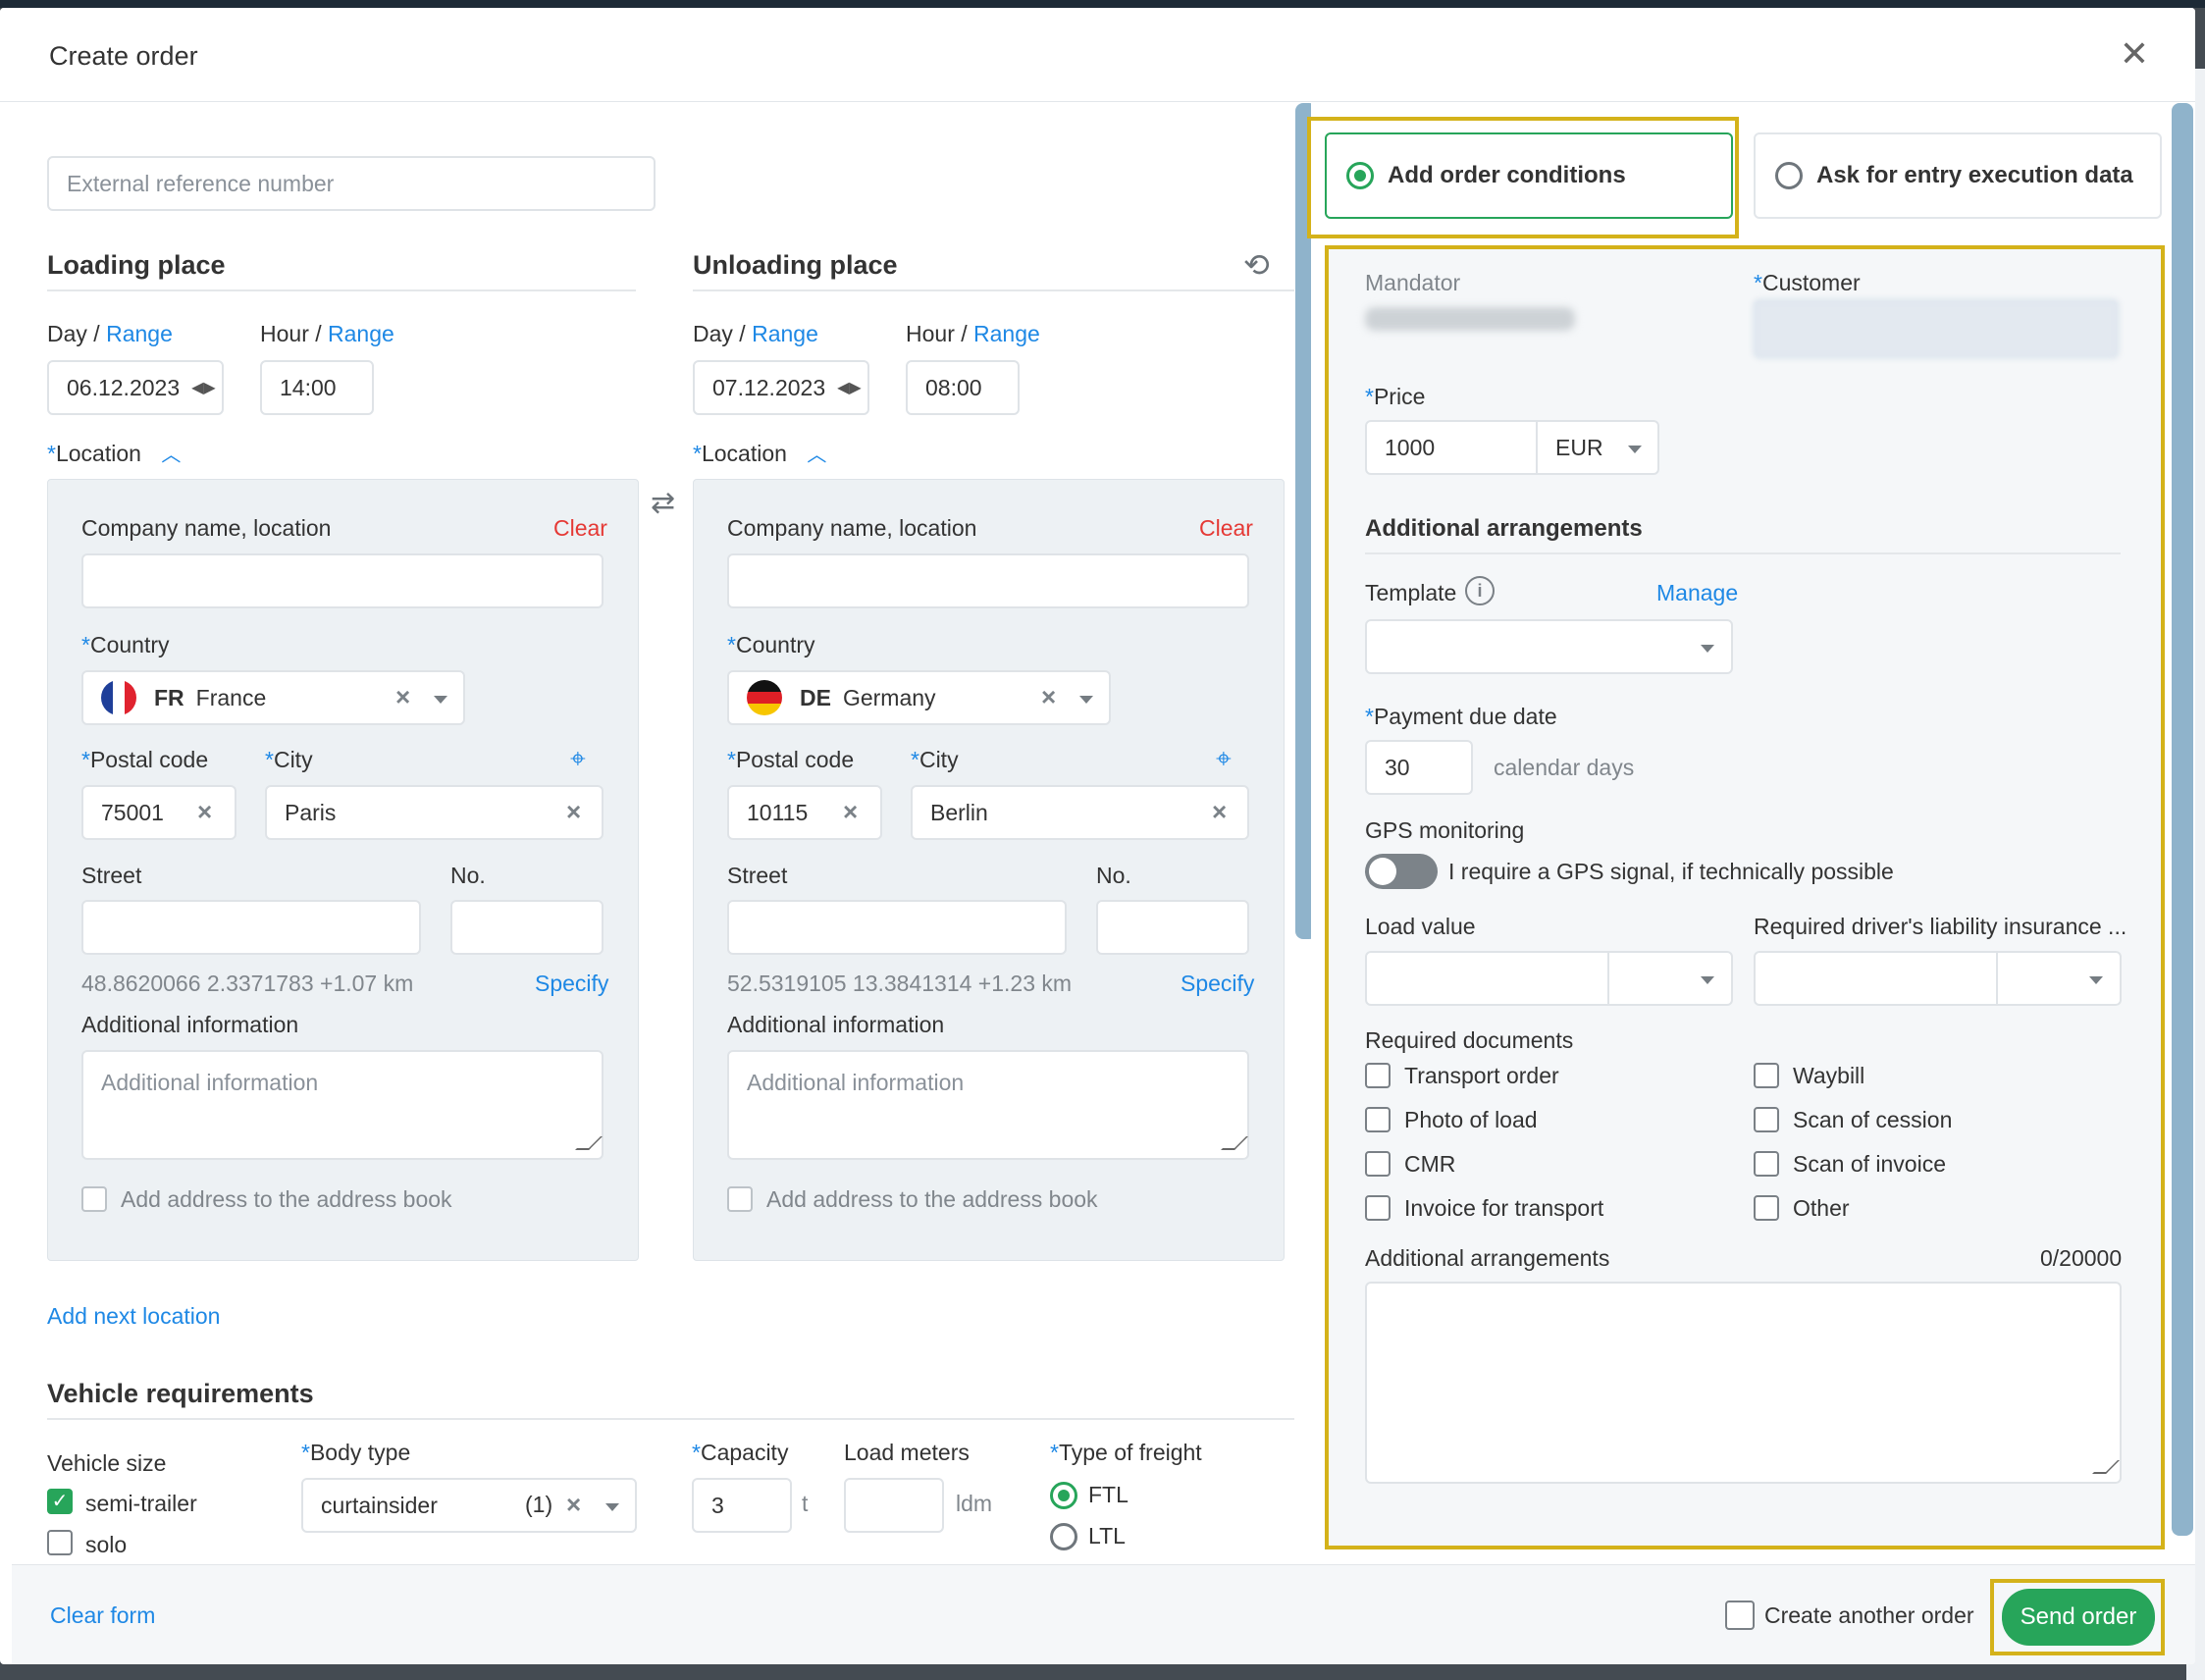  Describe the element at coordinates (469, 1505) in the screenshot. I see `body-type-select: curtainsider (1) ×` at that location.